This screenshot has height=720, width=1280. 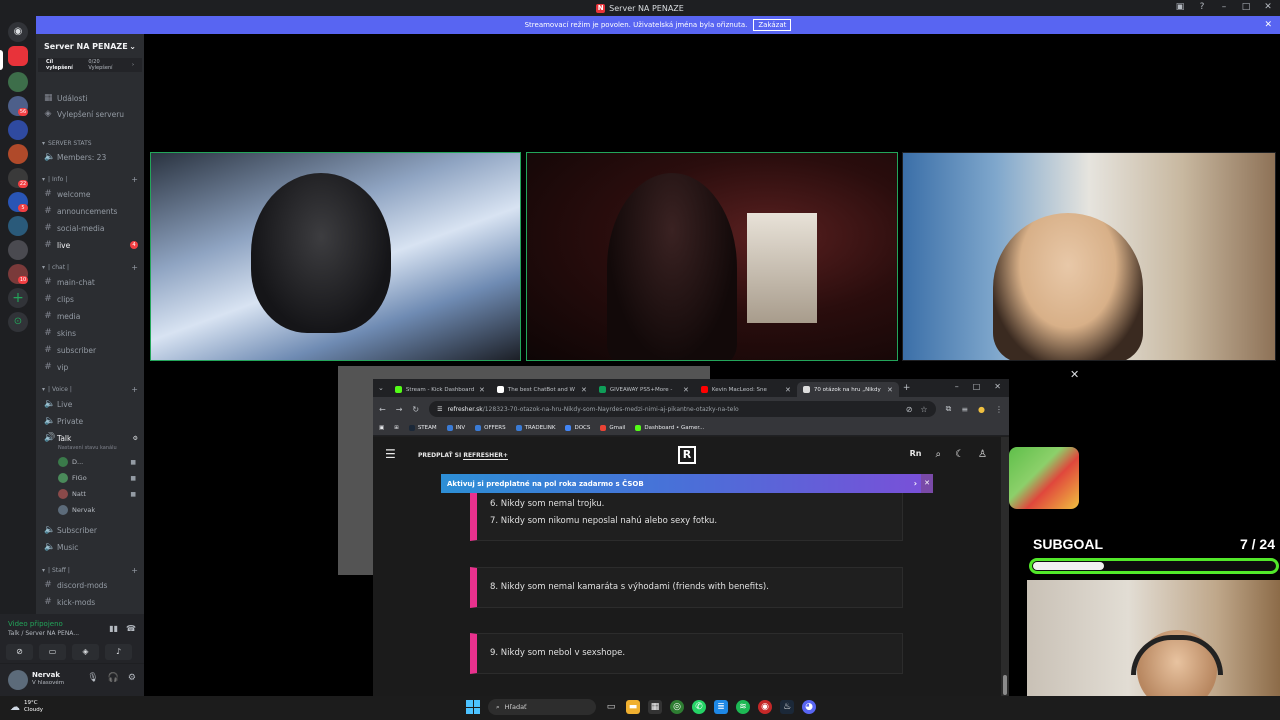 What do you see at coordinates (92, 585) in the screenshot?
I see `channel-discord-mods: # discord-mods` at bounding box center [92, 585].